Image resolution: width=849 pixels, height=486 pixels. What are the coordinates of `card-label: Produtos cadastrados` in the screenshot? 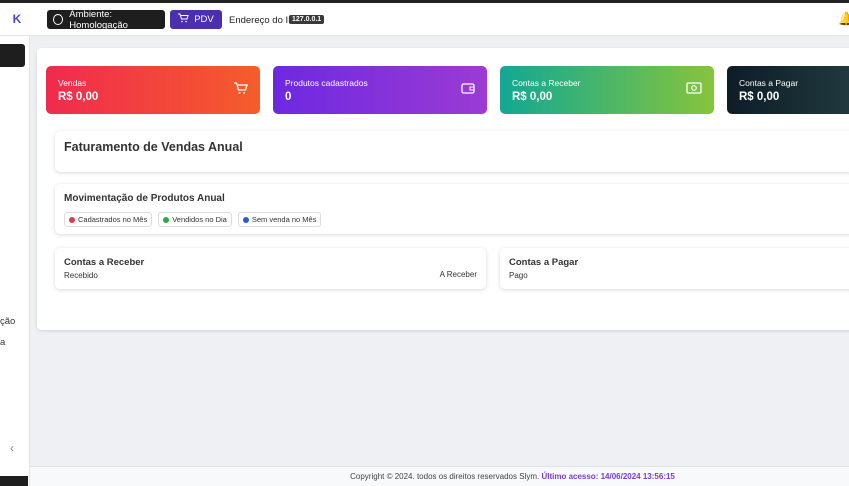 It's located at (326, 83).